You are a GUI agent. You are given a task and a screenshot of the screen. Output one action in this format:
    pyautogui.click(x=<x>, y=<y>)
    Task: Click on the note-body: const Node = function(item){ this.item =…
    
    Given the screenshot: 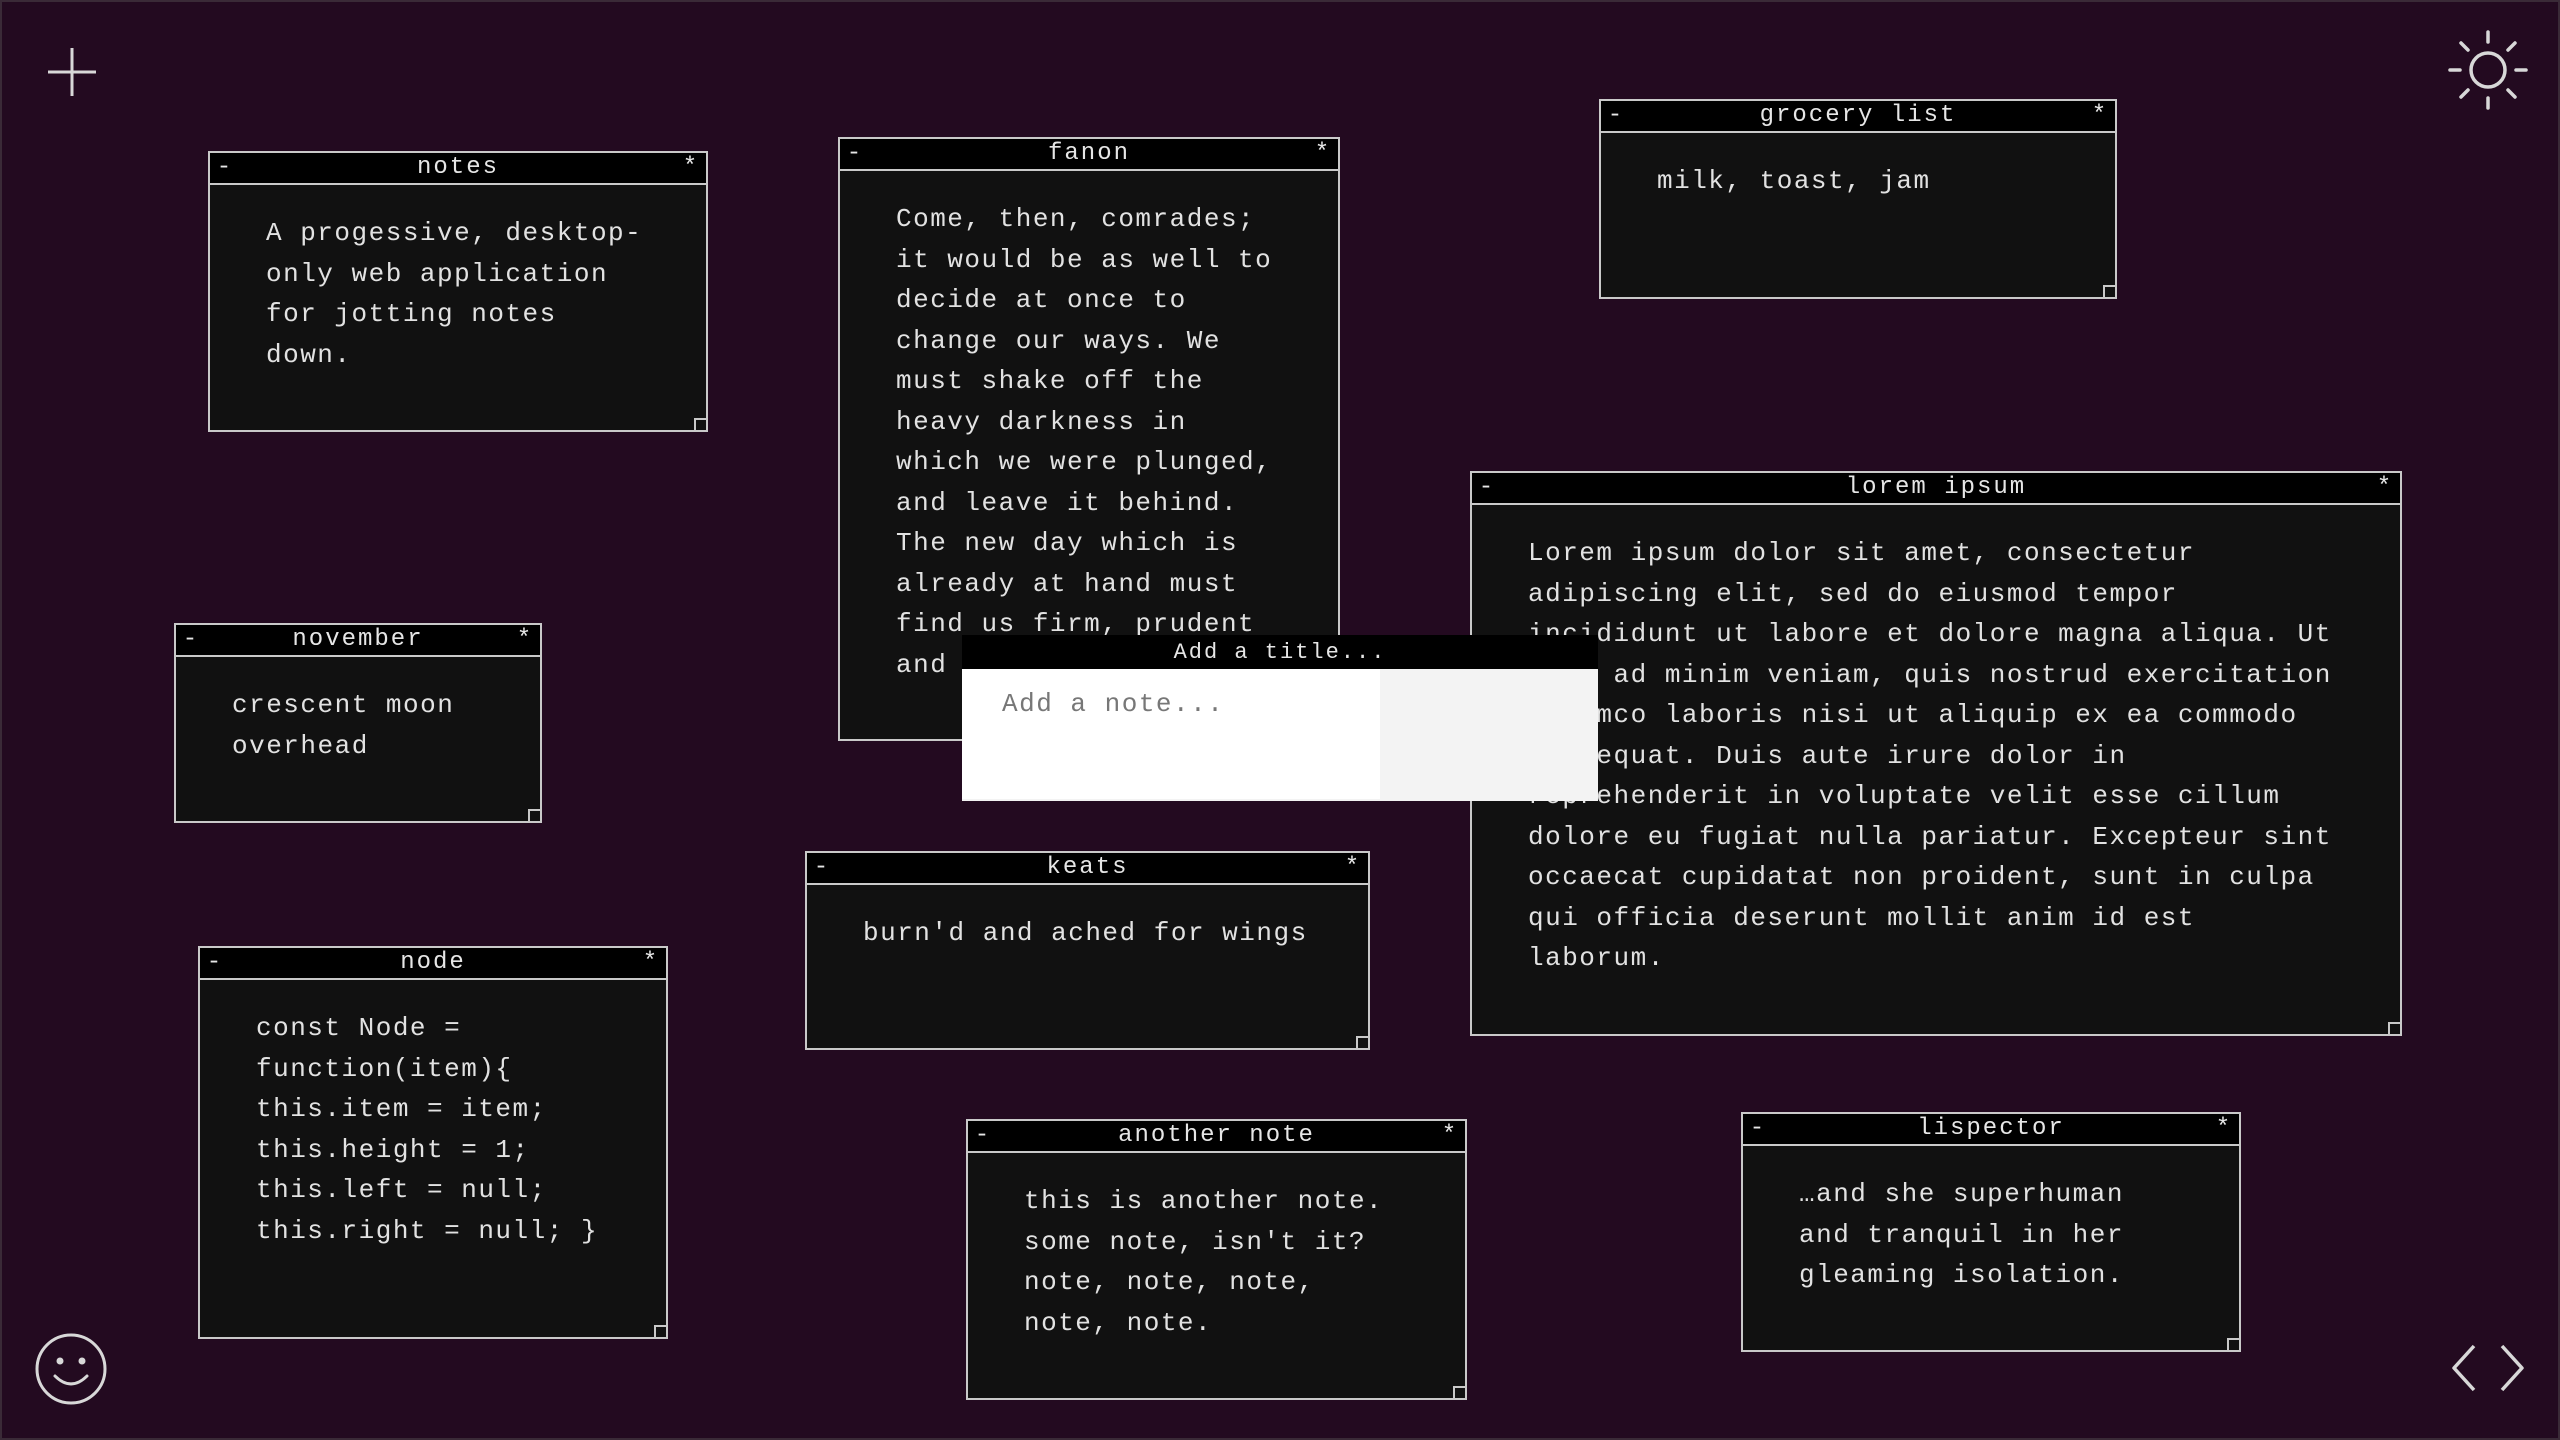 What is the action you would take?
    pyautogui.click(x=433, y=1125)
    